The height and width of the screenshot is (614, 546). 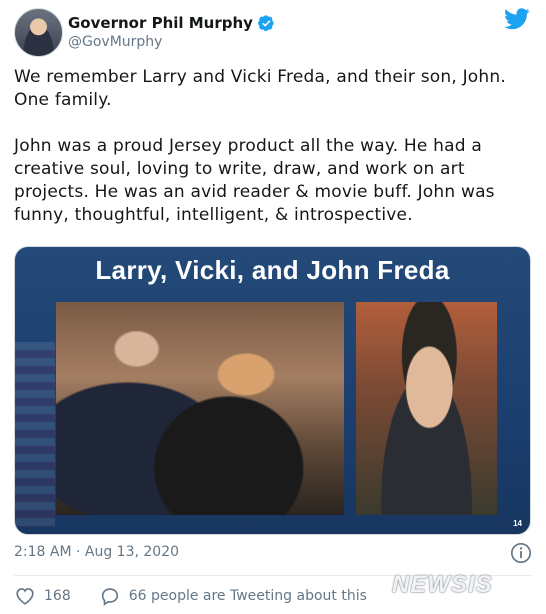 I want to click on user-info: Governor Phil Murphy @GovMurphy, so click(x=171, y=32).